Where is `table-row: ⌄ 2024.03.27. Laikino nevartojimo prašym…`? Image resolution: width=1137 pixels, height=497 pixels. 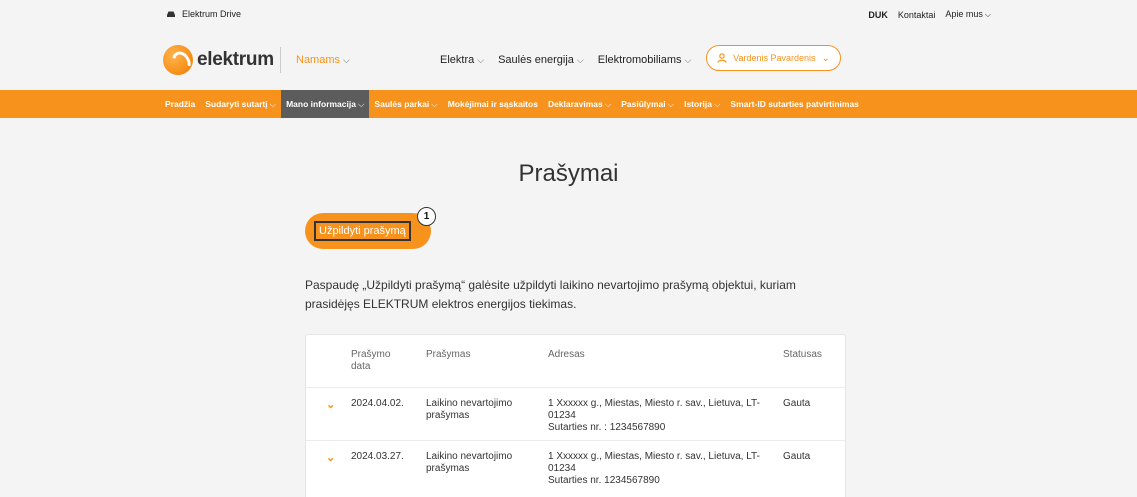 table-row: ⌄ 2024.03.27. Laikino nevartojimo prašym… is located at coordinates (575, 466).